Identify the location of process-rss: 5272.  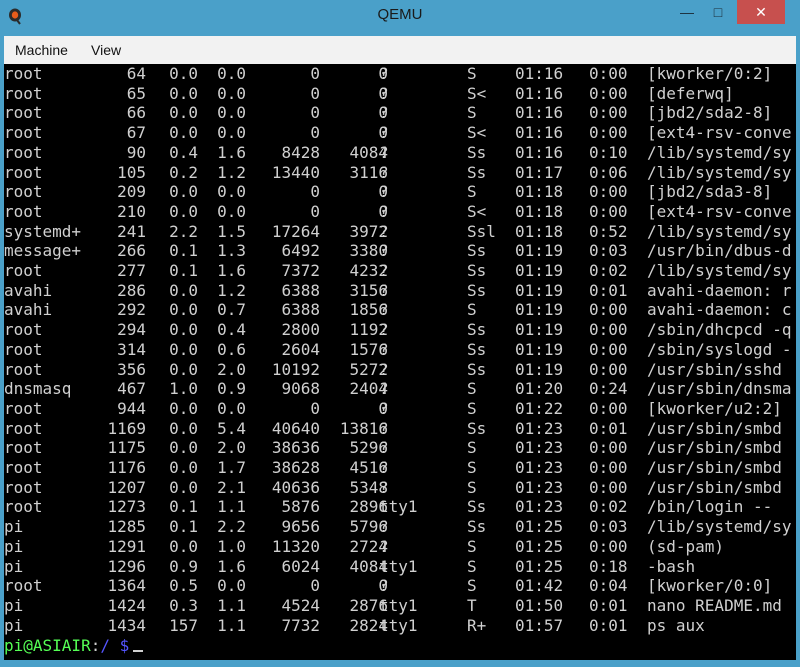
(368, 369).